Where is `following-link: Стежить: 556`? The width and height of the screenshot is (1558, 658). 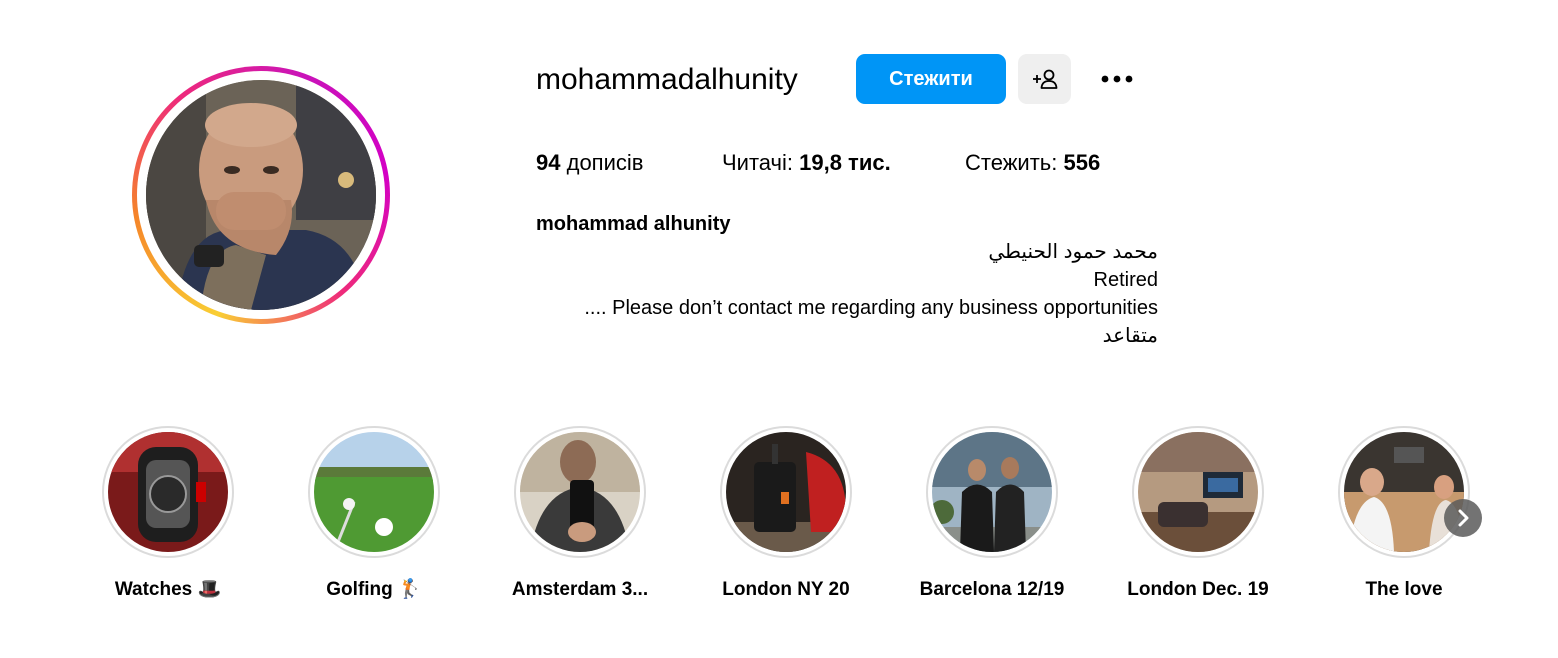 following-link: Стежить: 556 is located at coordinates (1032, 163).